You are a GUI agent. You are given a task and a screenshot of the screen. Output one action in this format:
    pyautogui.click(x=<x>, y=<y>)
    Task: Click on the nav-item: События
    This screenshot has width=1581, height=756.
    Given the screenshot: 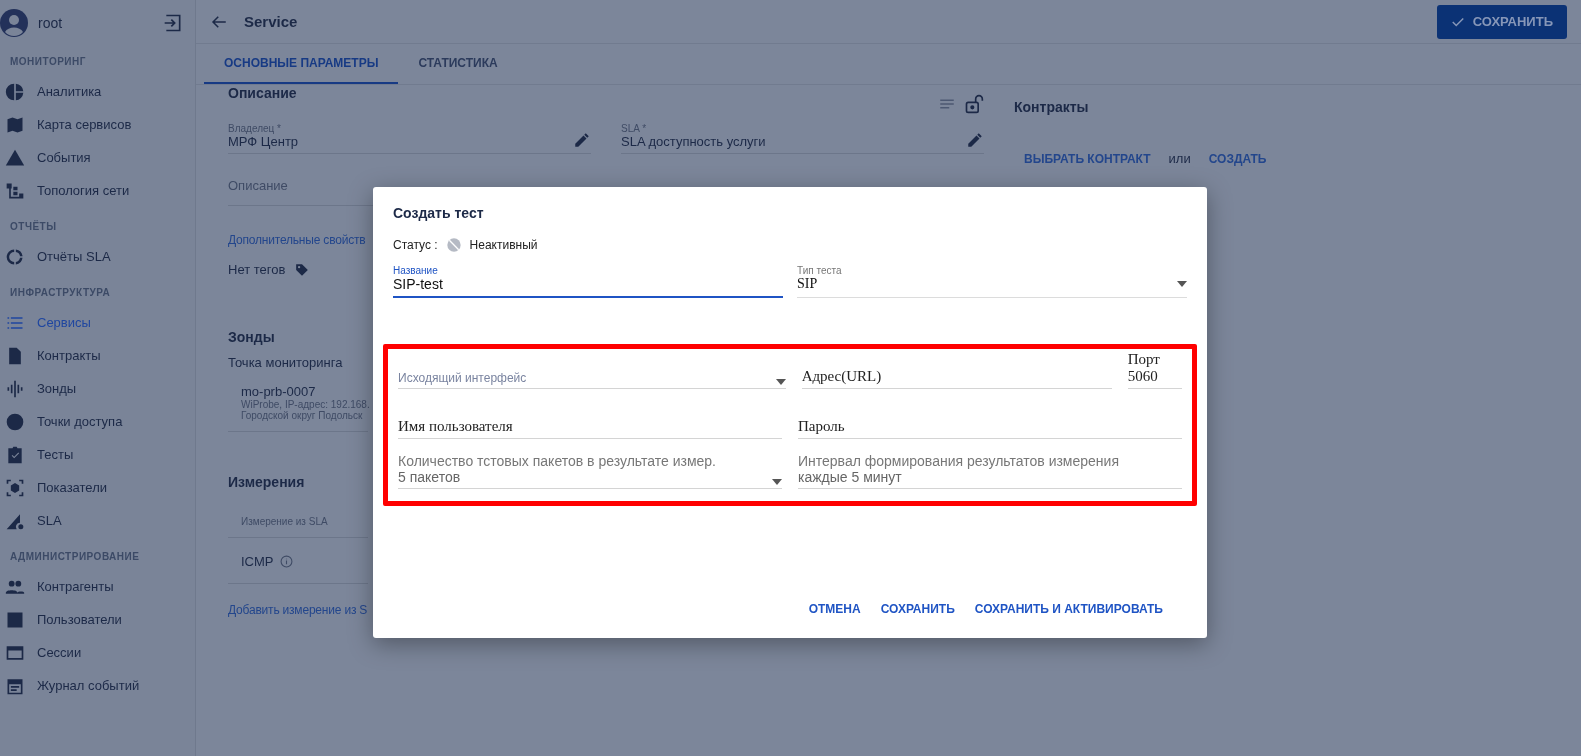 What is the action you would take?
    pyautogui.click(x=97, y=157)
    